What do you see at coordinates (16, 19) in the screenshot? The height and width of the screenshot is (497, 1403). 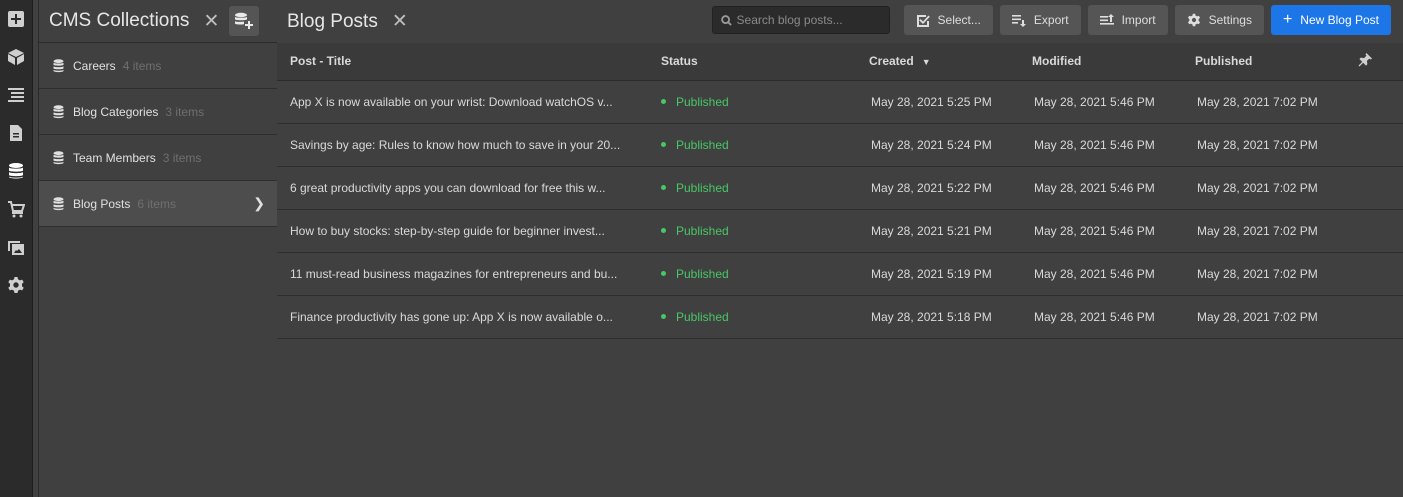 I see `add-panel-icon` at bounding box center [16, 19].